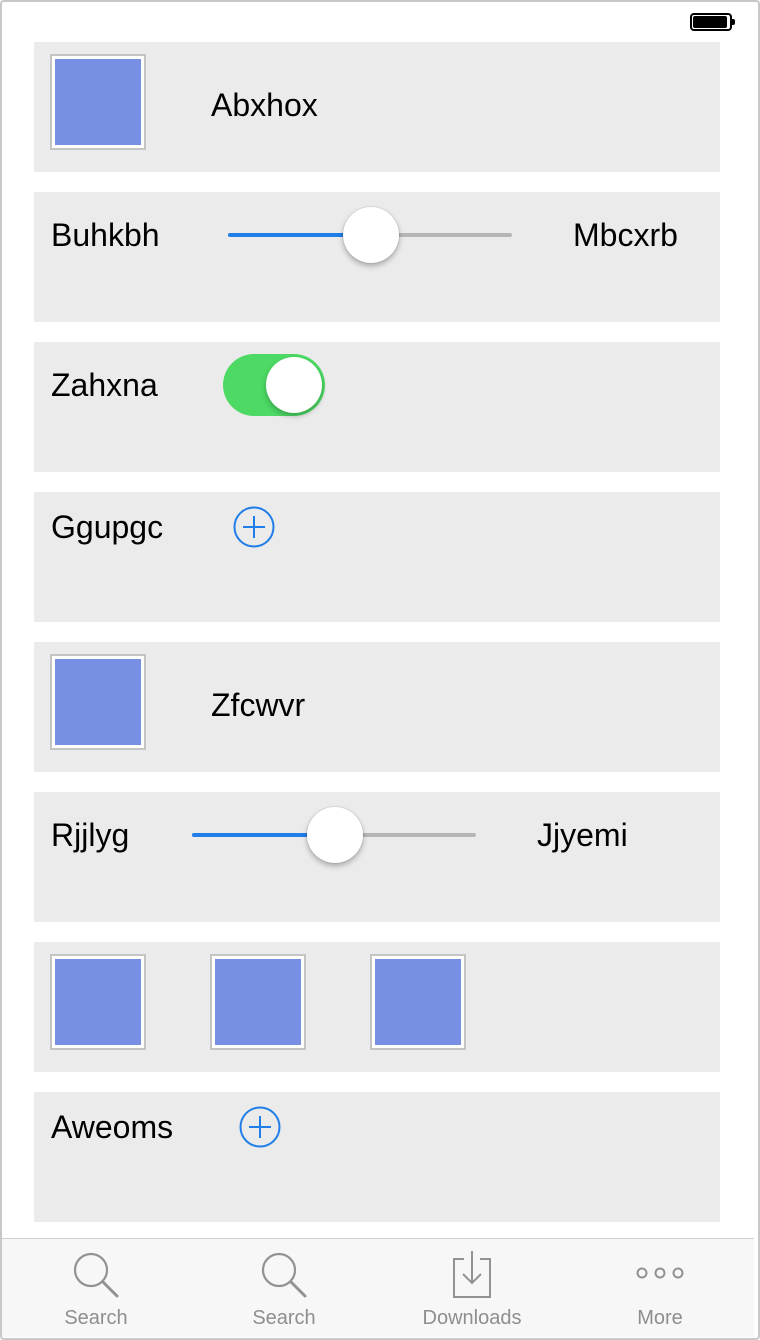 The width and height of the screenshot is (760, 1340). I want to click on row-label: Zahxna, so click(104, 385).